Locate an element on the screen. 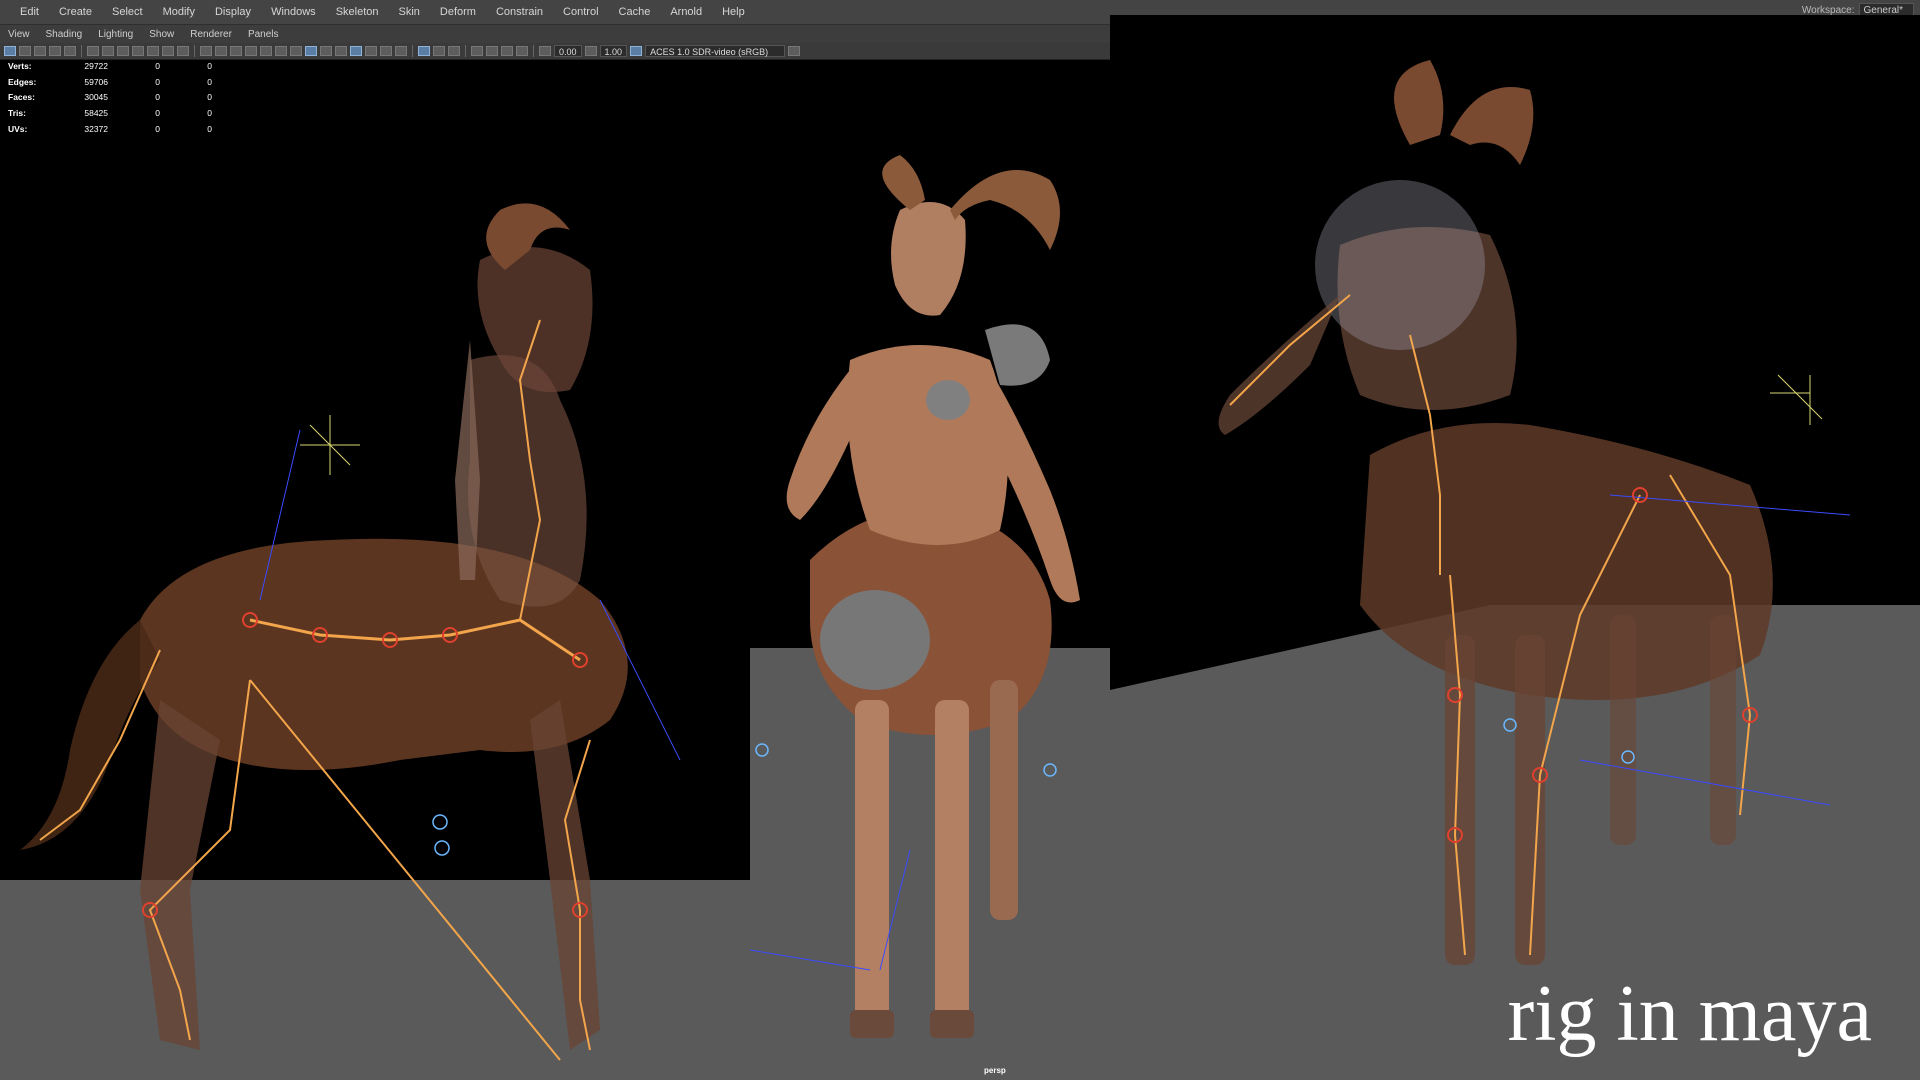  menu-deform: Deform is located at coordinates (458, 12).